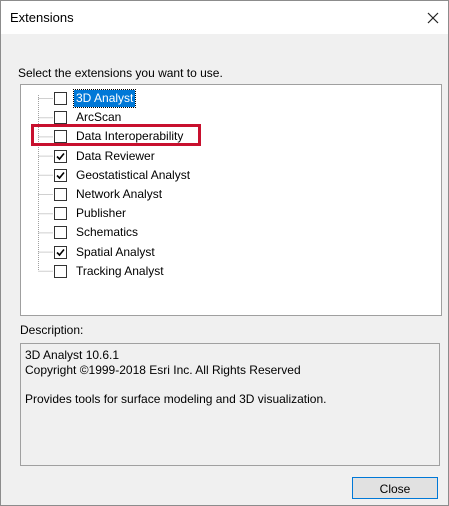  Describe the element at coordinates (133, 174) in the screenshot. I see `extension-label: Geostatistical Analyst` at that location.